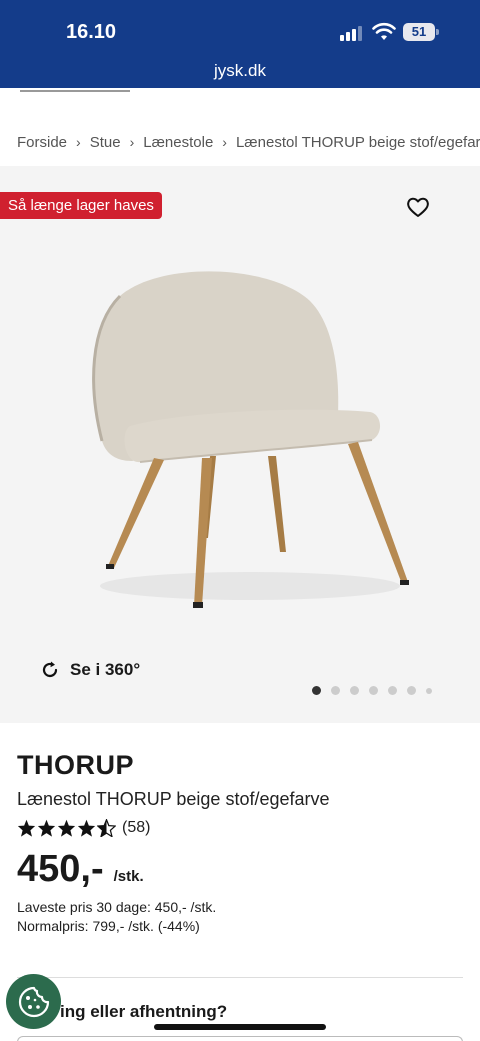 The height and width of the screenshot is (1041, 480). What do you see at coordinates (105, 142) in the screenshot?
I see `breadcrumb-stue: Stue` at bounding box center [105, 142].